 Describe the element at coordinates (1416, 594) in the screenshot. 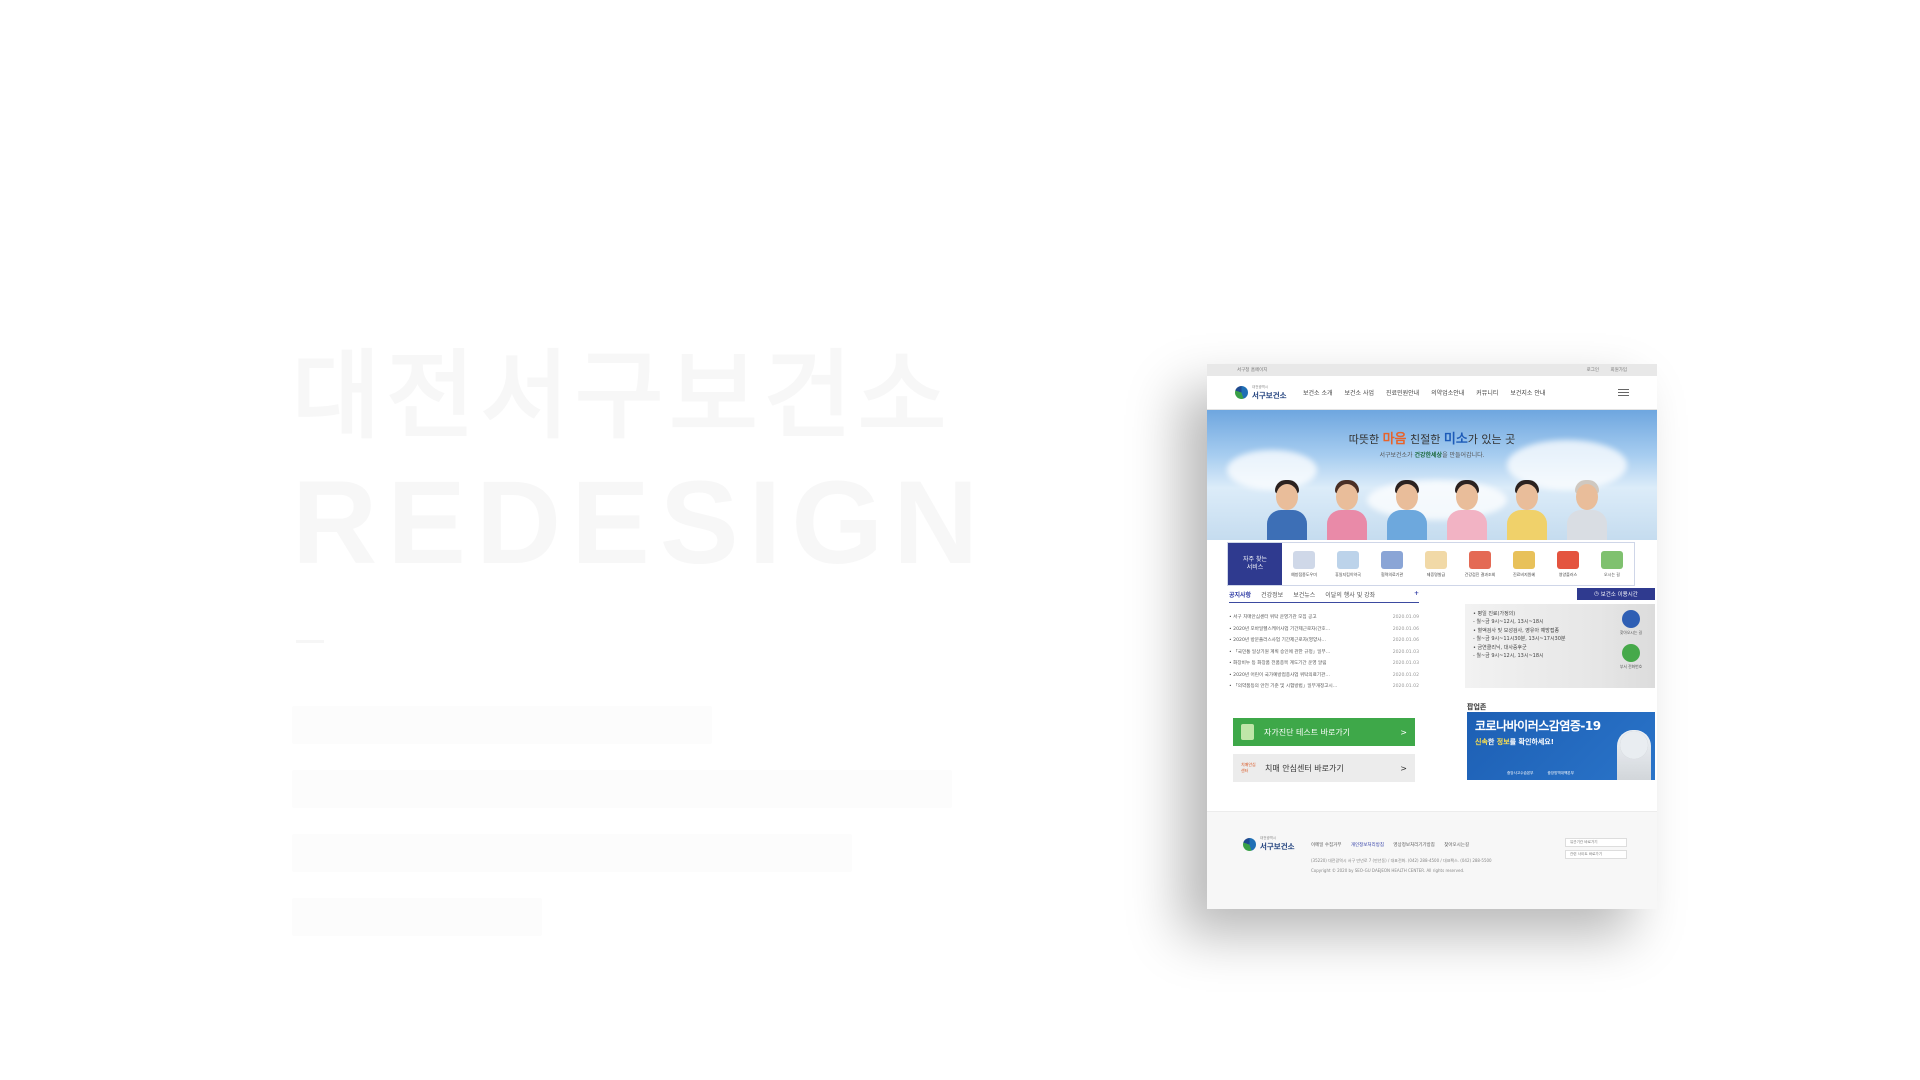

I see `more-button: +` at that location.